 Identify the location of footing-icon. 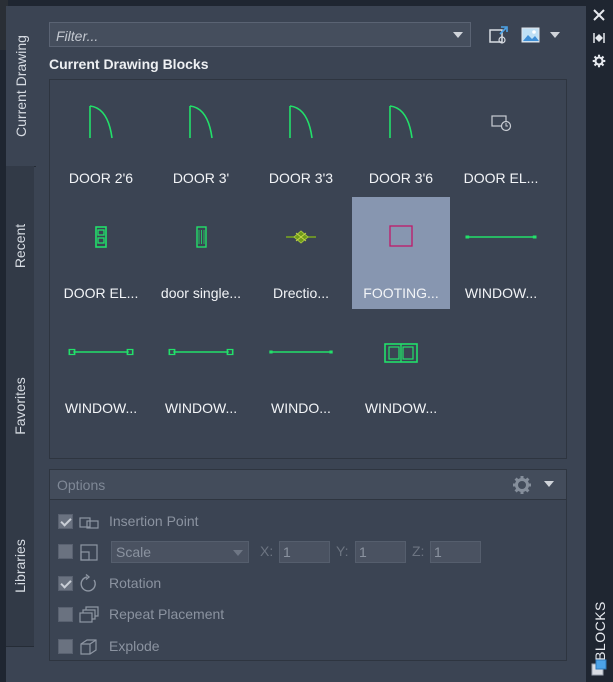
(401, 236).